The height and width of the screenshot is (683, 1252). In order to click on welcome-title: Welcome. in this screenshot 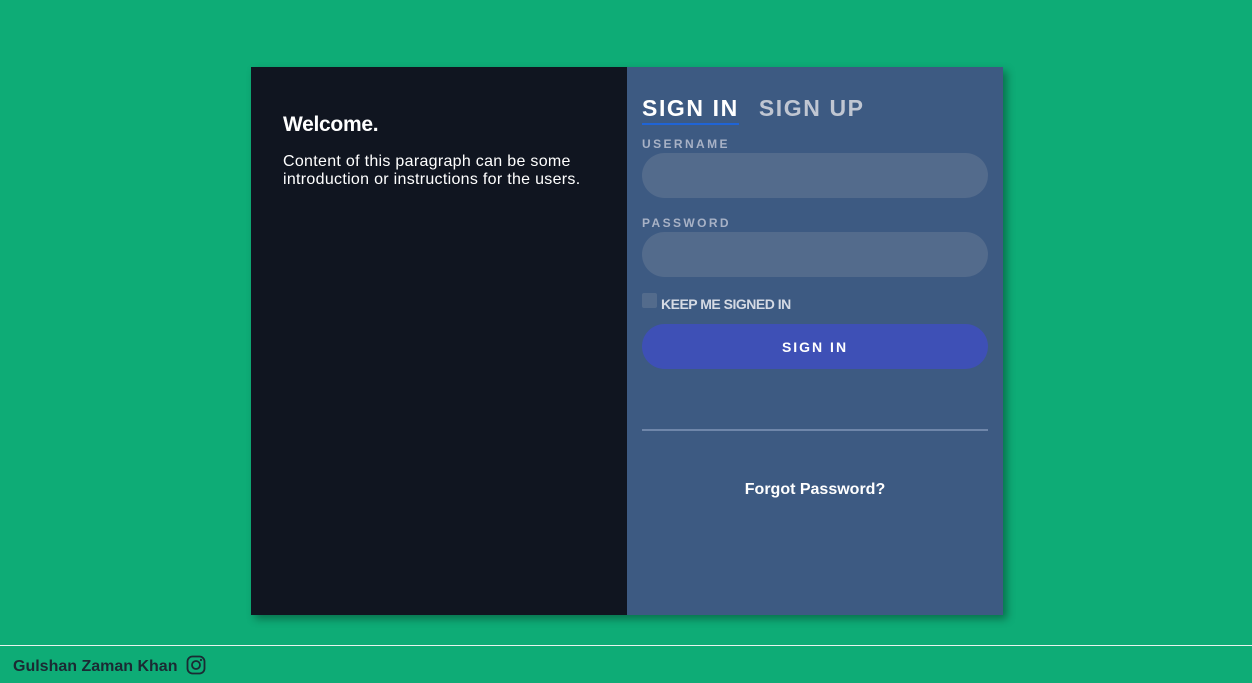, I will do `click(331, 124)`.